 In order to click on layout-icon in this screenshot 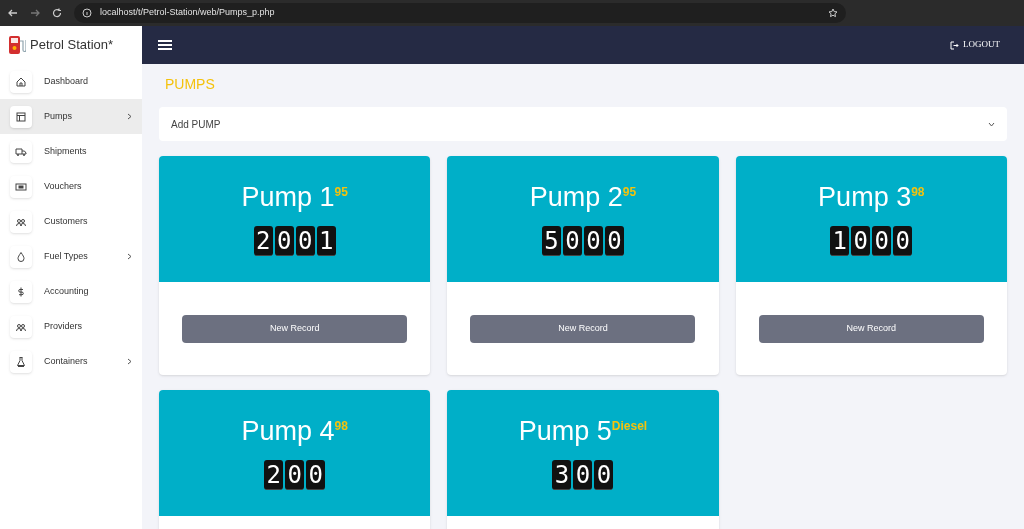, I will do `click(21, 116)`.